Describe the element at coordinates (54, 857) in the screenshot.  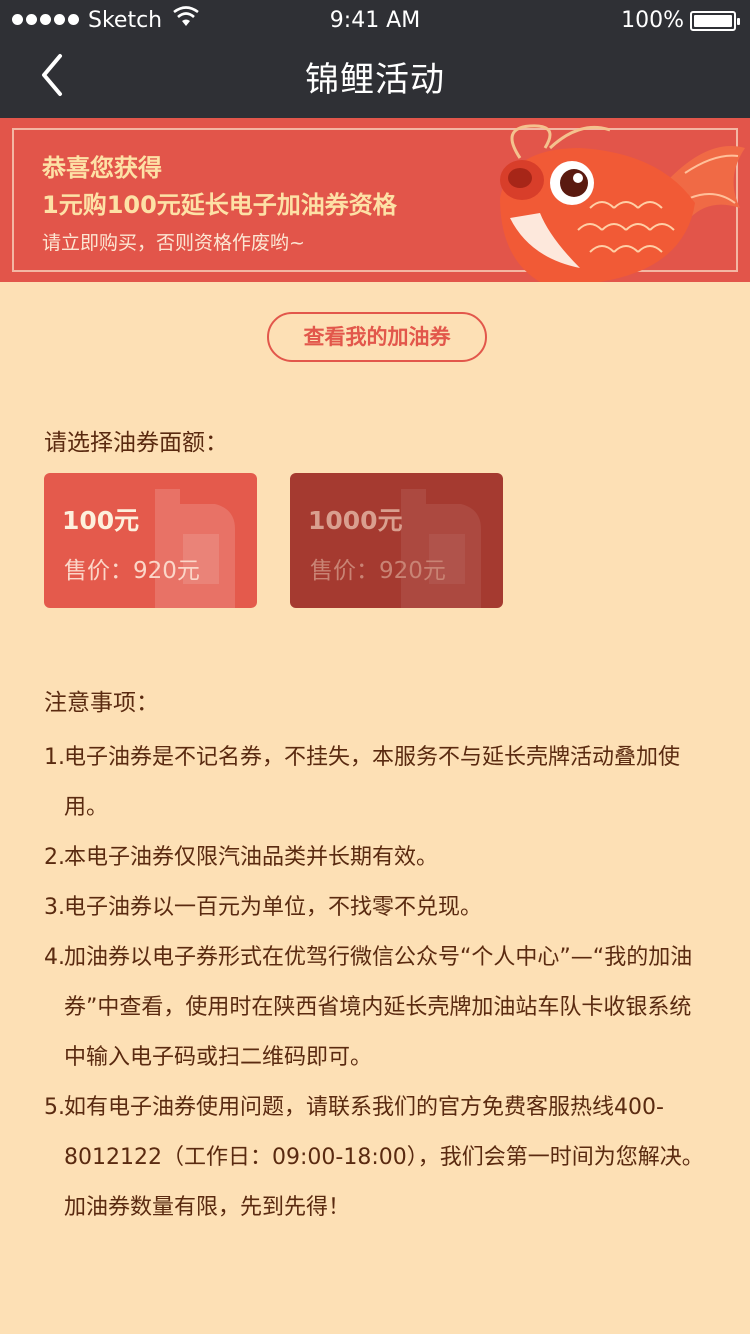
I see `note-number: 2.` at that location.